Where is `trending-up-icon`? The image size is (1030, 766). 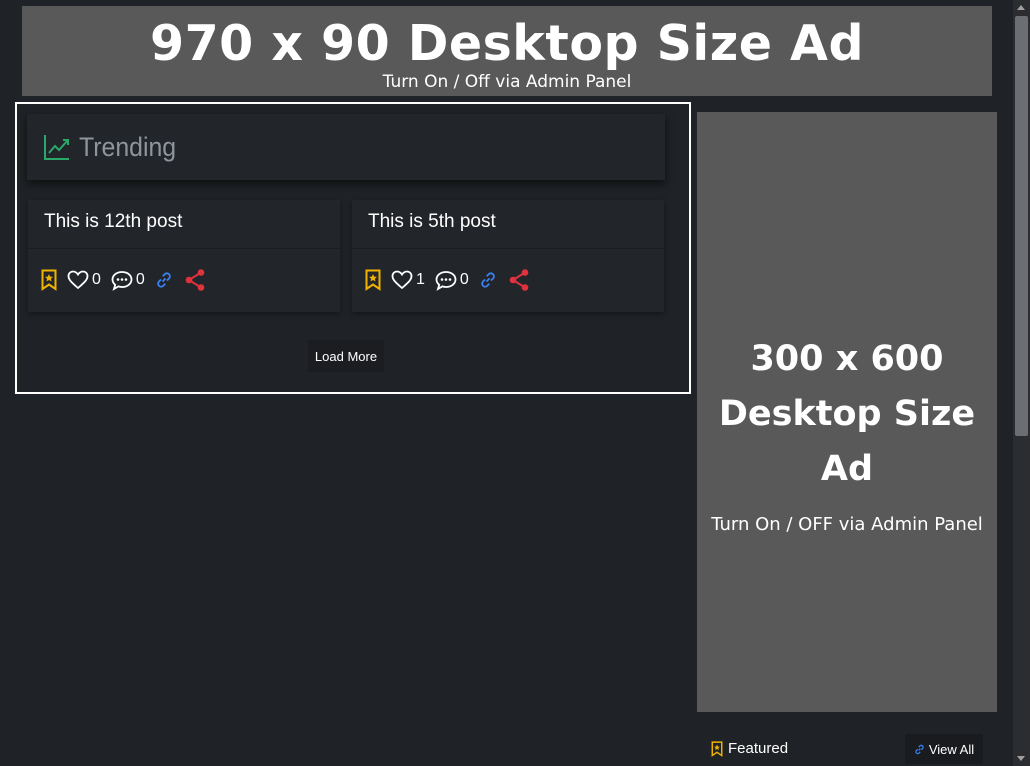 trending-up-icon is located at coordinates (56, 147).